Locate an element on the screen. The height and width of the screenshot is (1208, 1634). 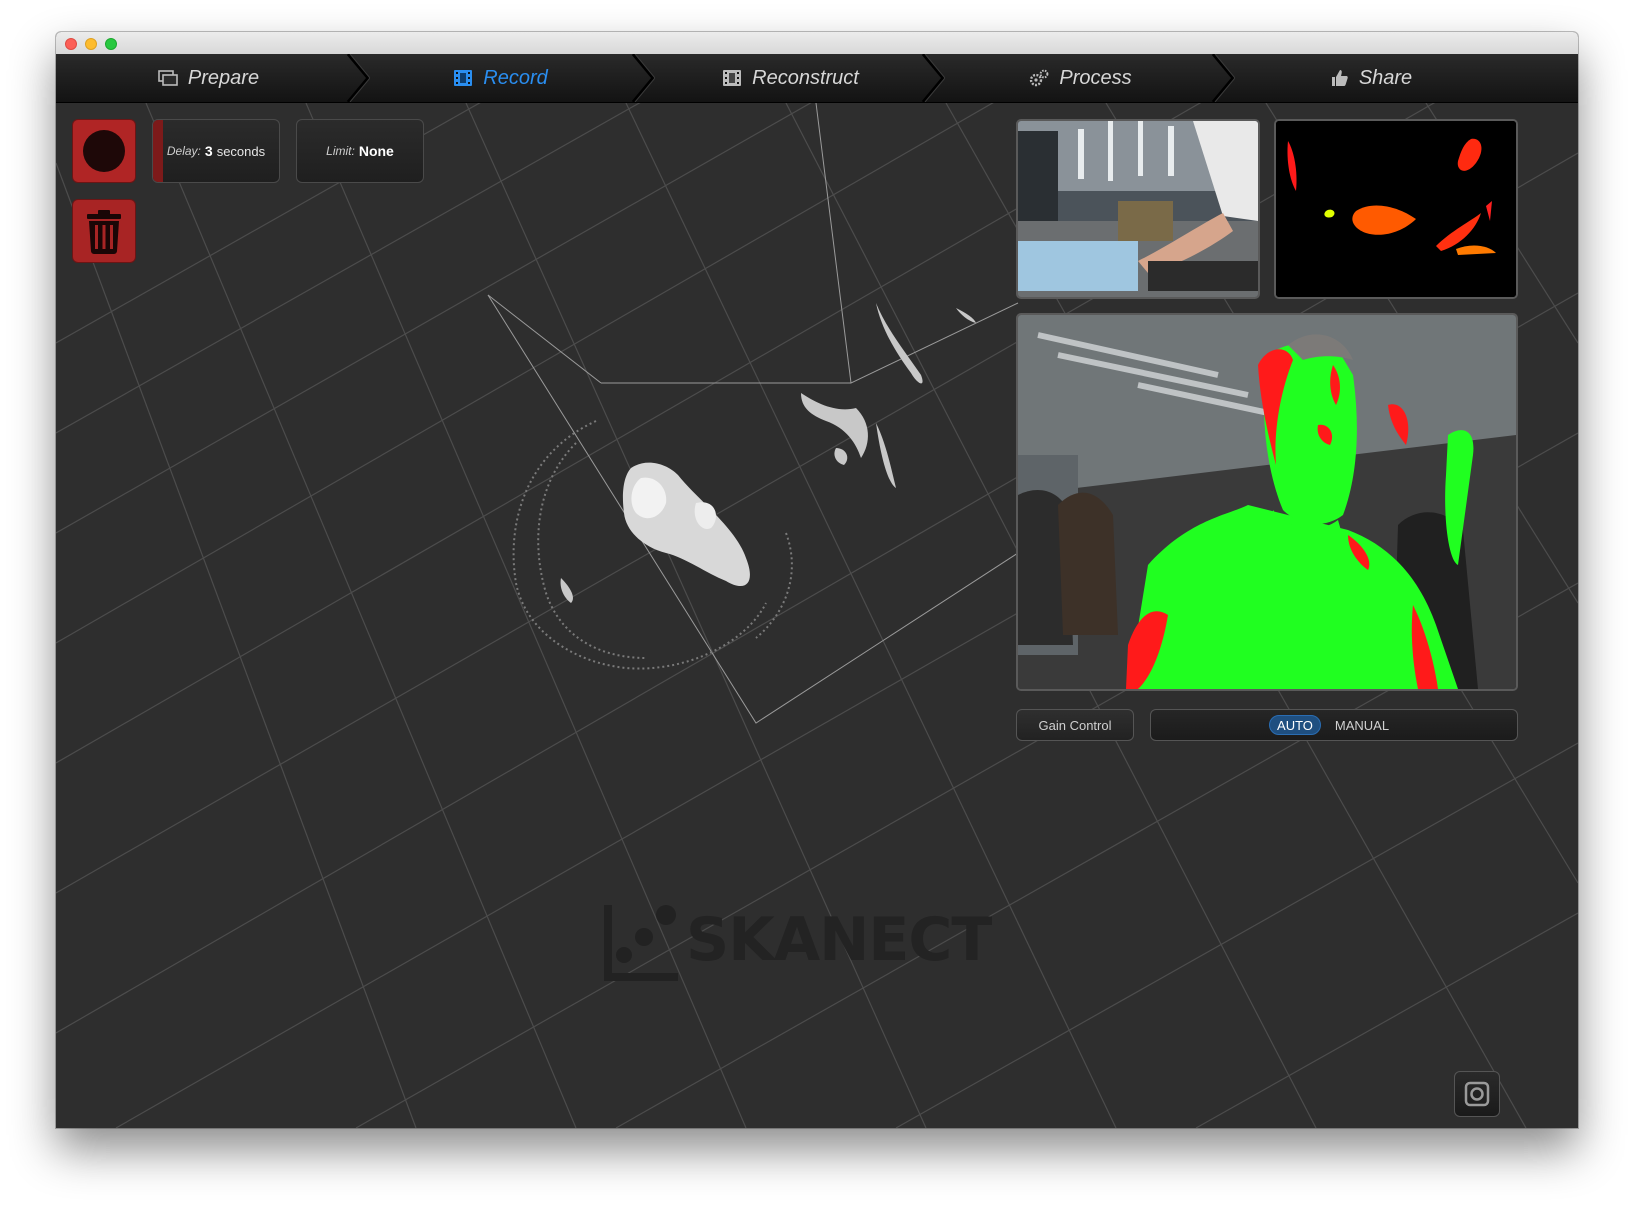
reset-view-button is located at coordinates (1477, 1094).